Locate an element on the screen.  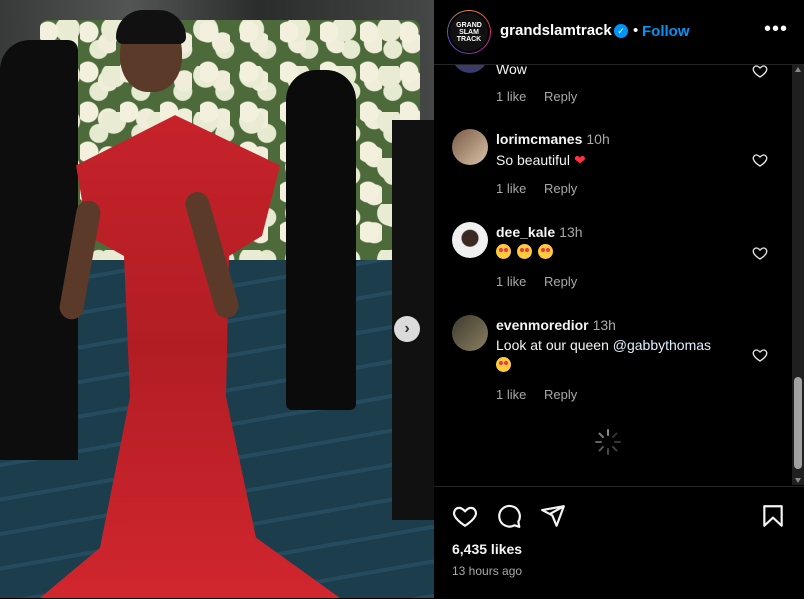
author-username: grandslamtrack is located at coordinates (556, 30).